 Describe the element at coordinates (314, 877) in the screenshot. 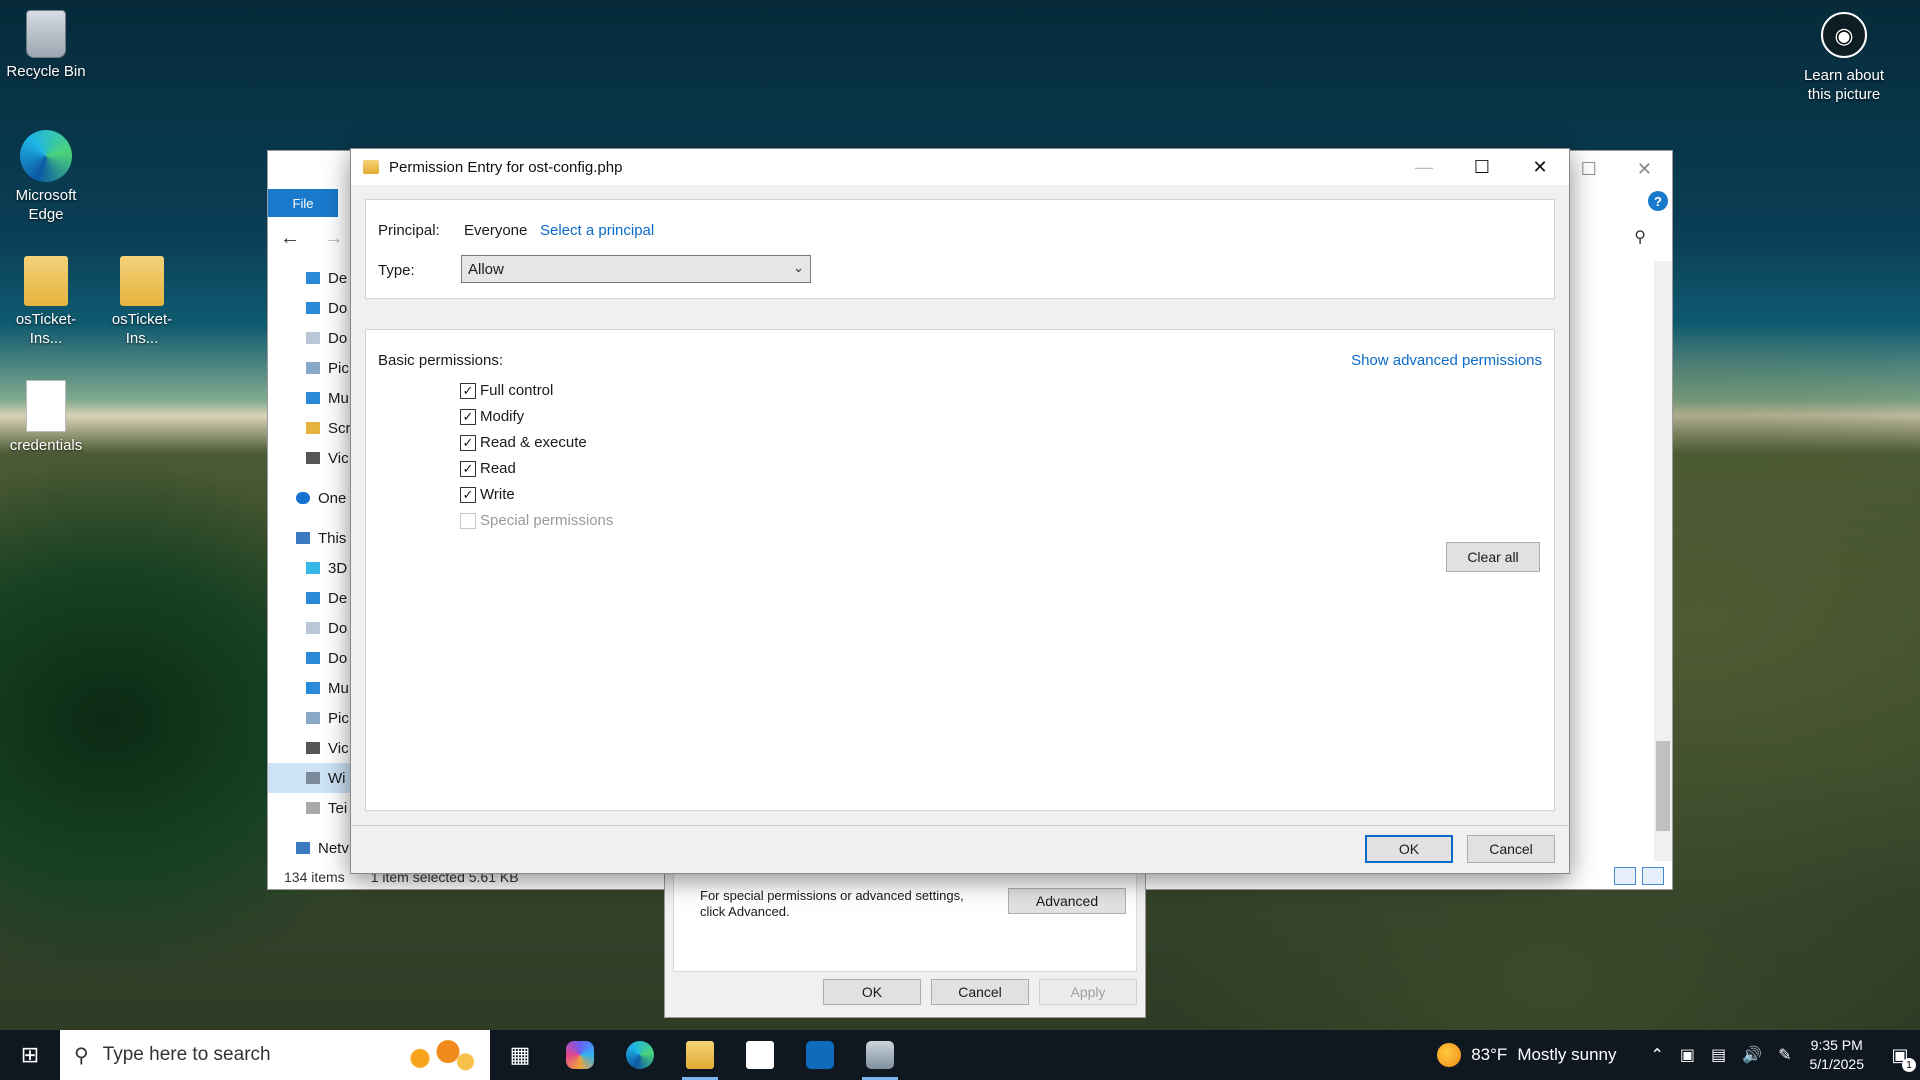

I see `item-count: 134 items` at that location.